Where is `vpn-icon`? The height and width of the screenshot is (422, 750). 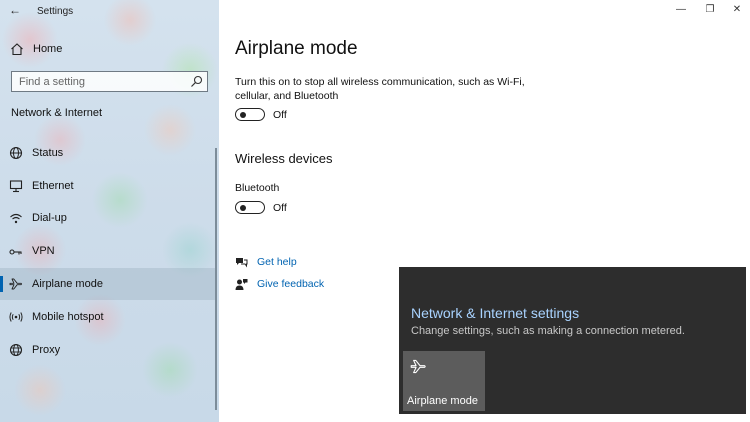 vpn-icon is located at coordinates (15, 252).